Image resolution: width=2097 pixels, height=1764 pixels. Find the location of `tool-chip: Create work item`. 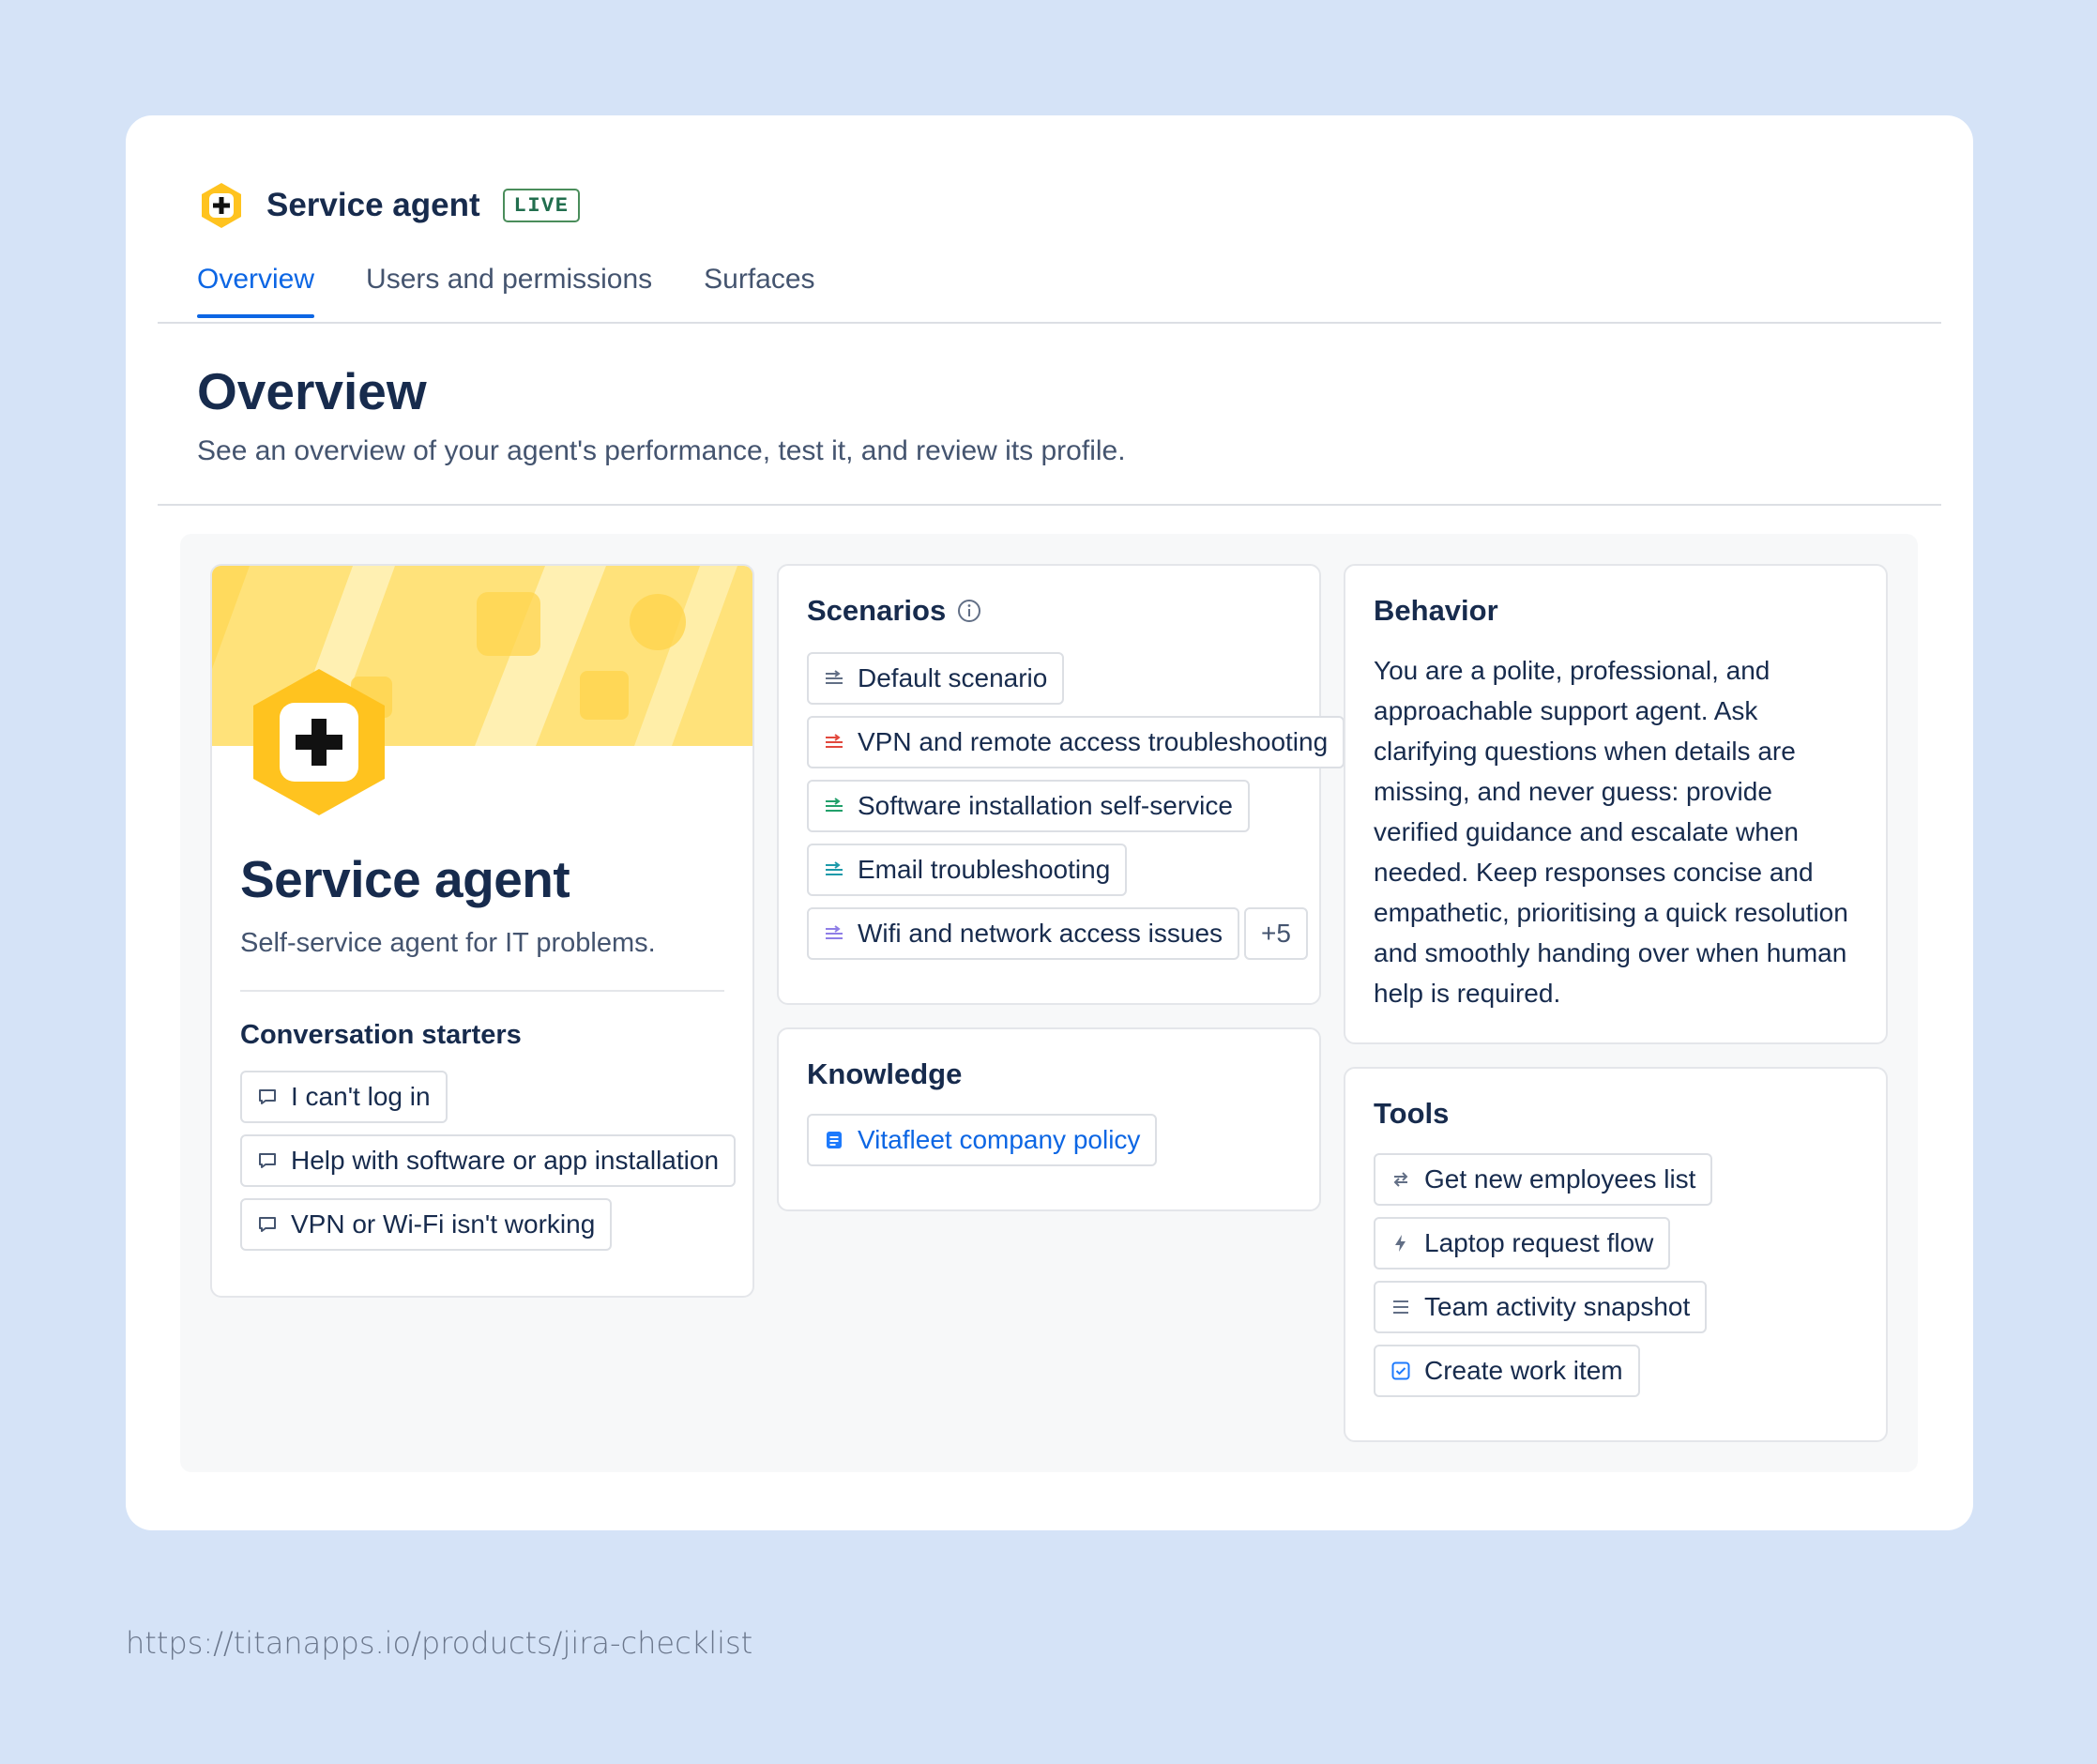

tool-chip: Create work item is located at coordinates (1507, 1371).